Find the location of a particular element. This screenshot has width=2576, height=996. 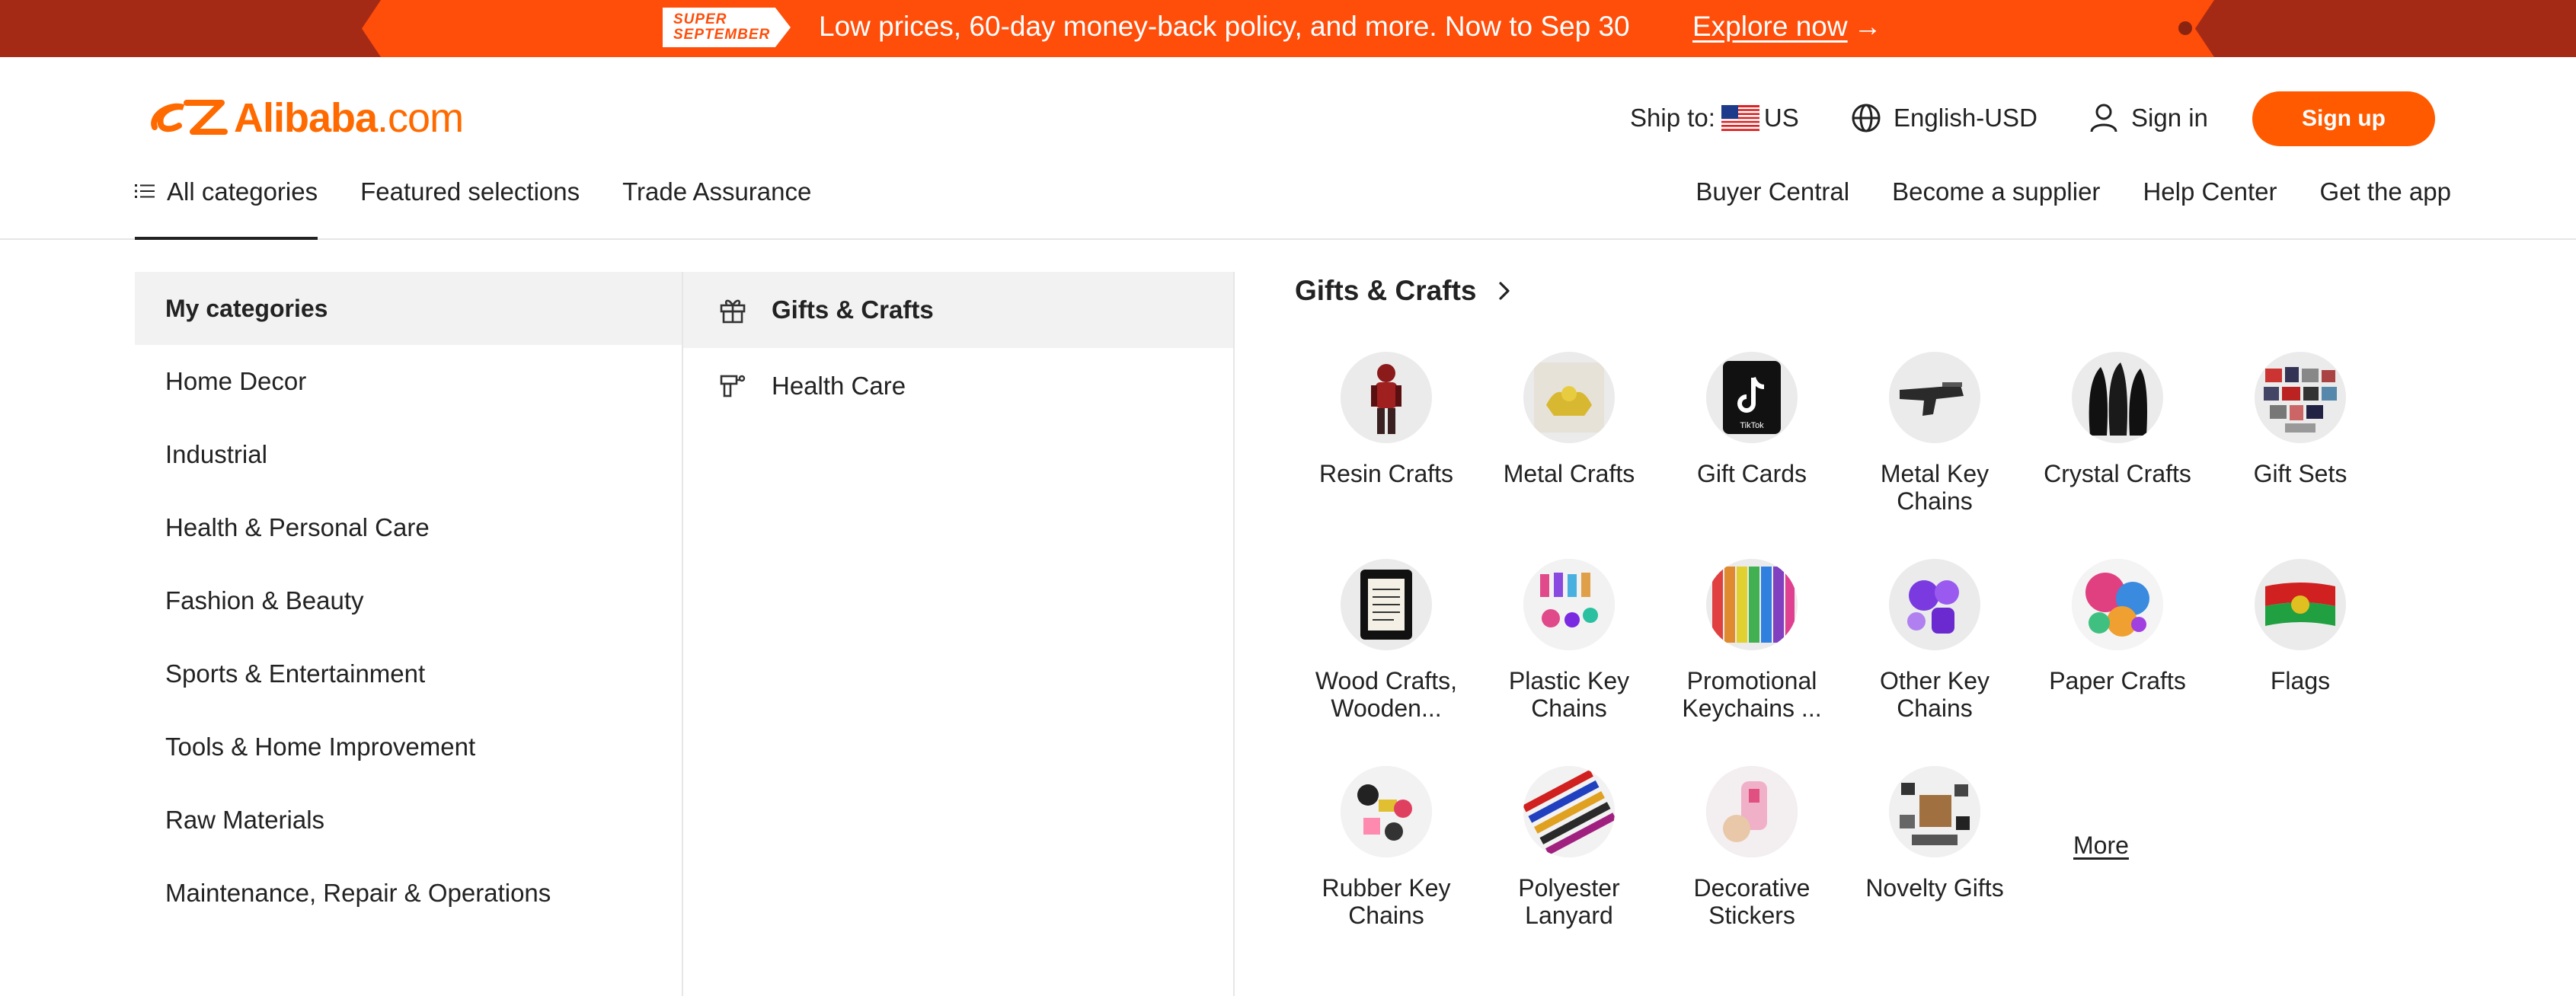

tile-label: Polyester Lanyard is located at coordinates (1569, 901).